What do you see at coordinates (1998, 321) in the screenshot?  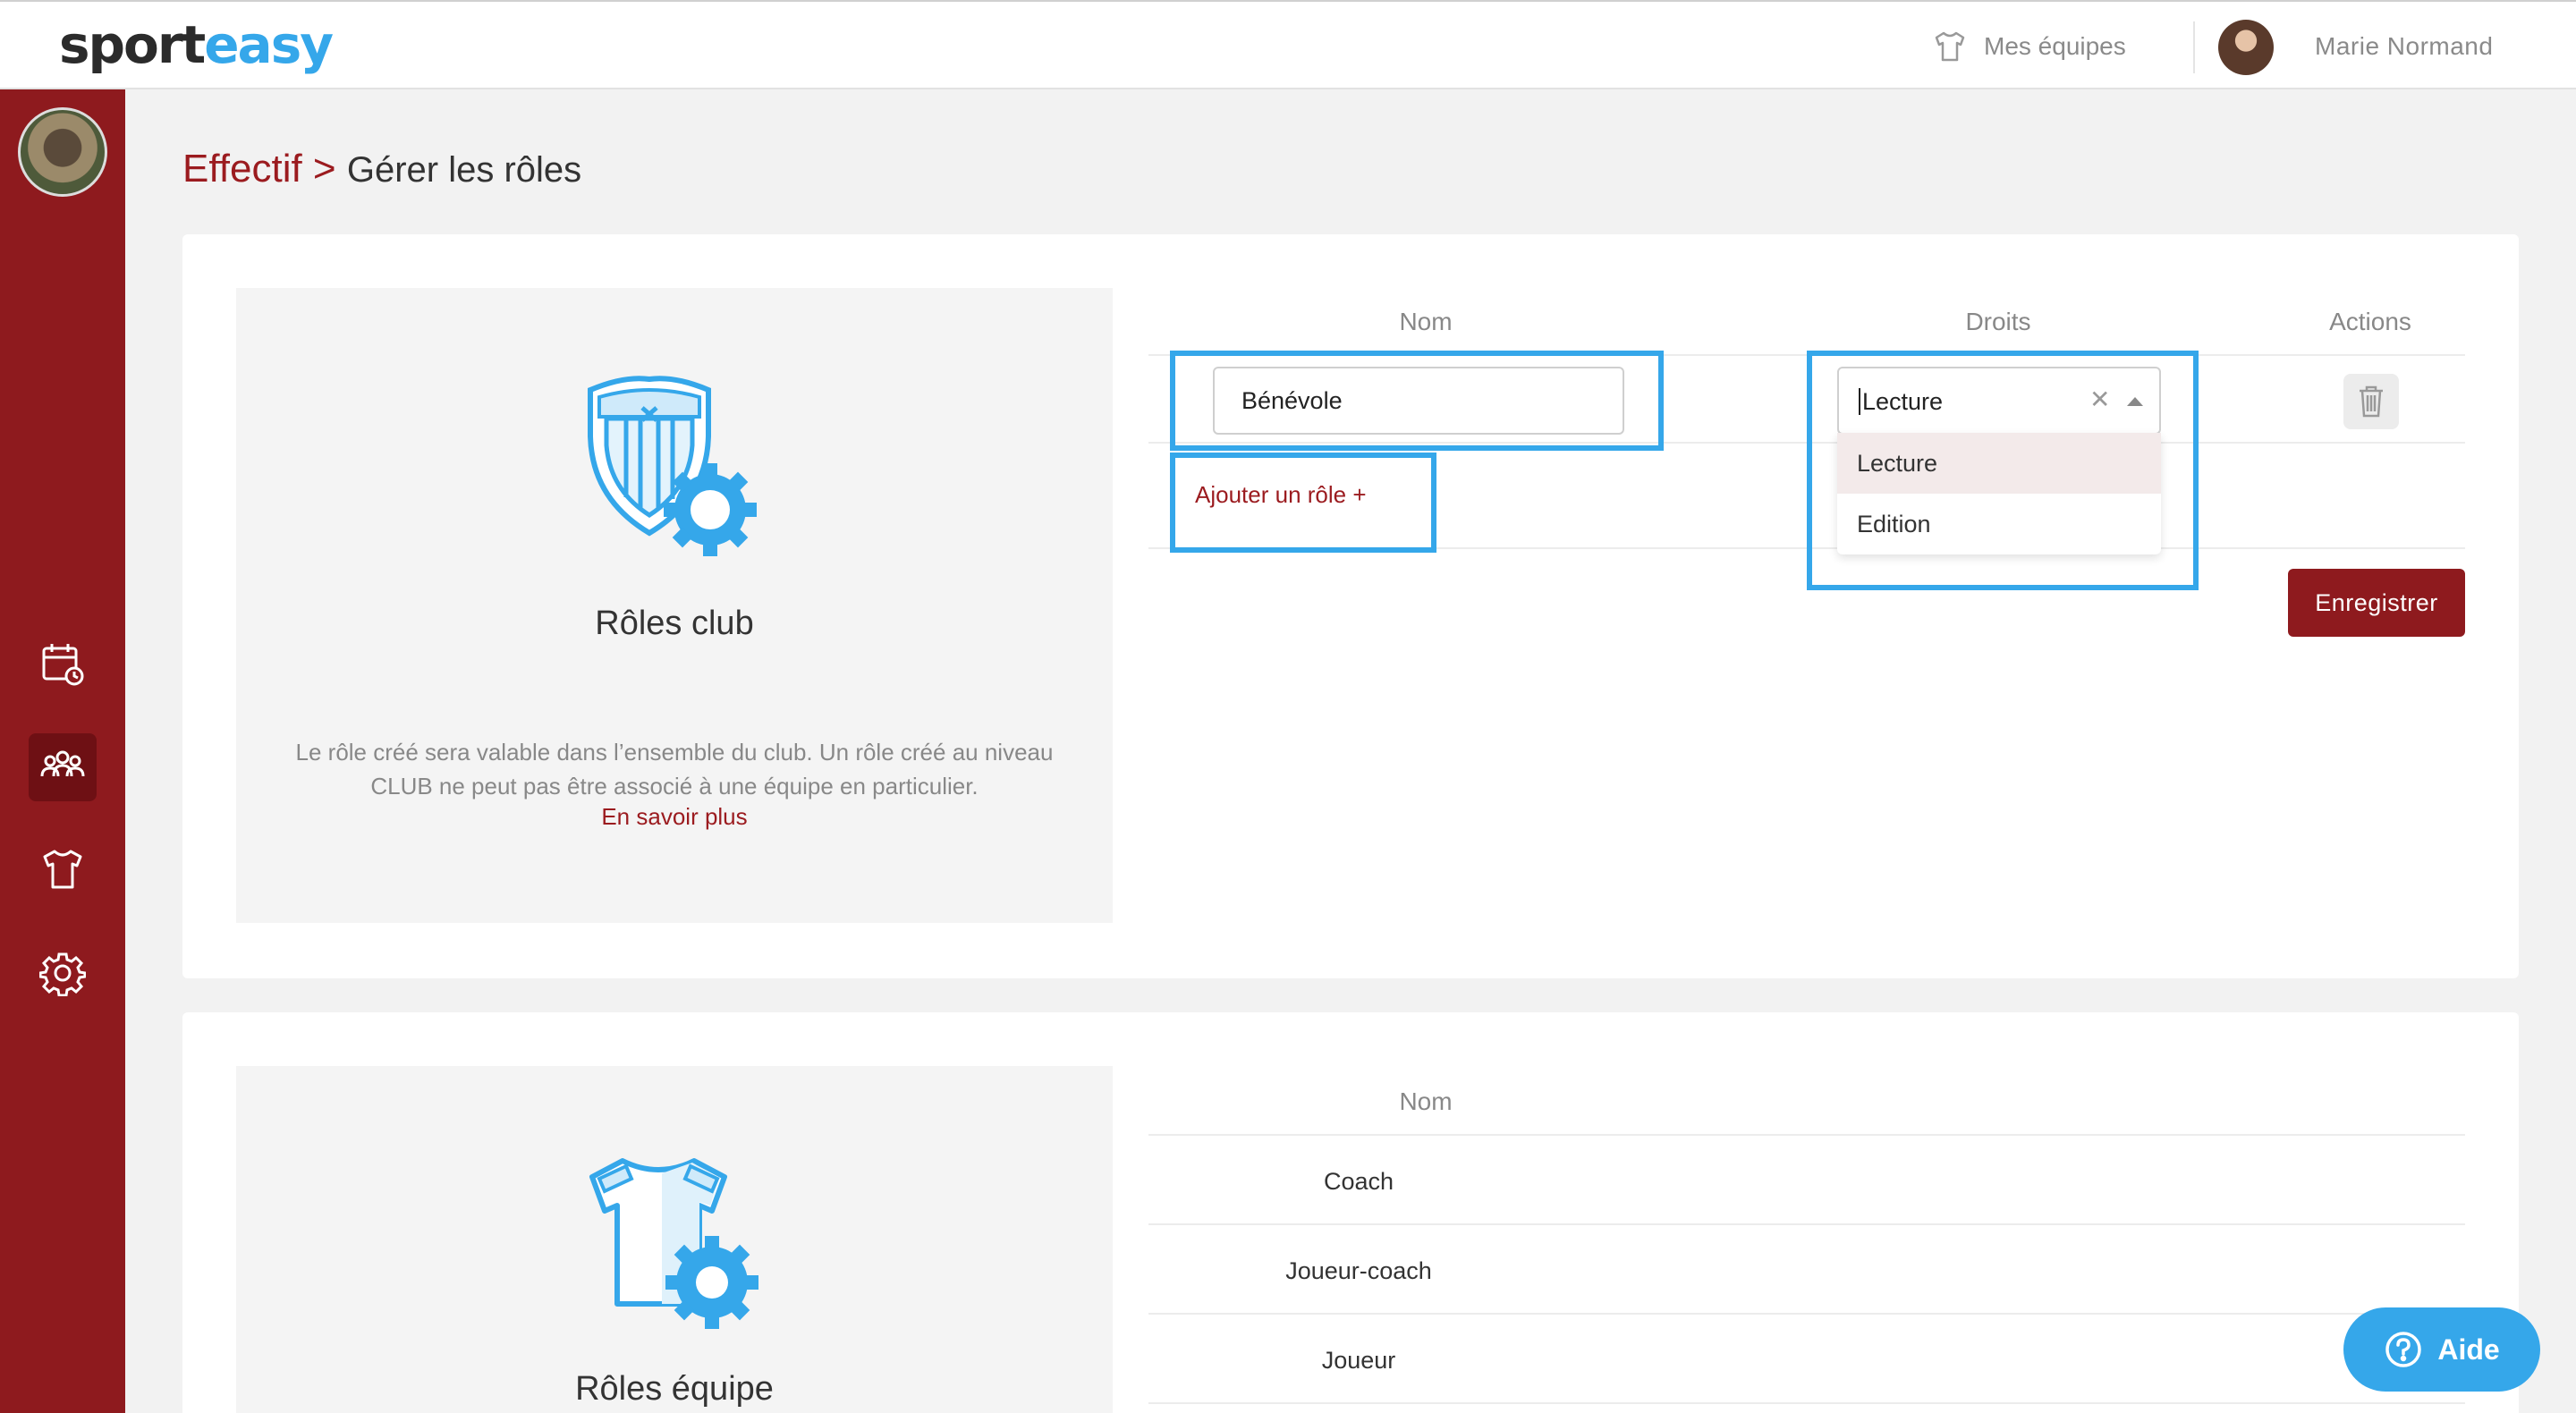 I see `column-header-rights: Droits` at bounding box center [1998, 321].